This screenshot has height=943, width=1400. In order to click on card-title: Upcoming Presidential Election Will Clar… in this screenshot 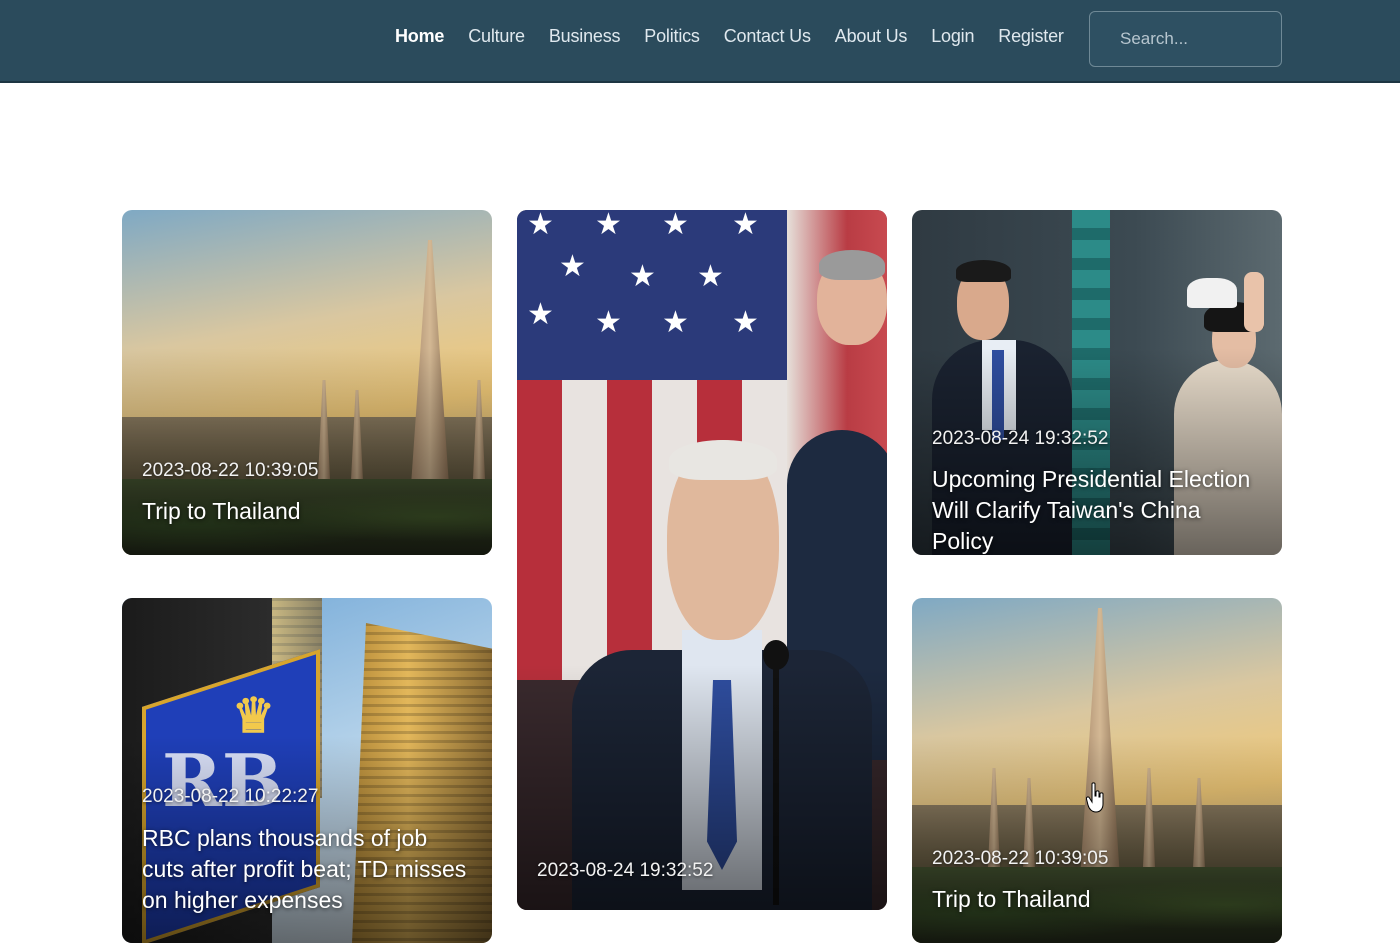, I will do `click(1098, 509)`.